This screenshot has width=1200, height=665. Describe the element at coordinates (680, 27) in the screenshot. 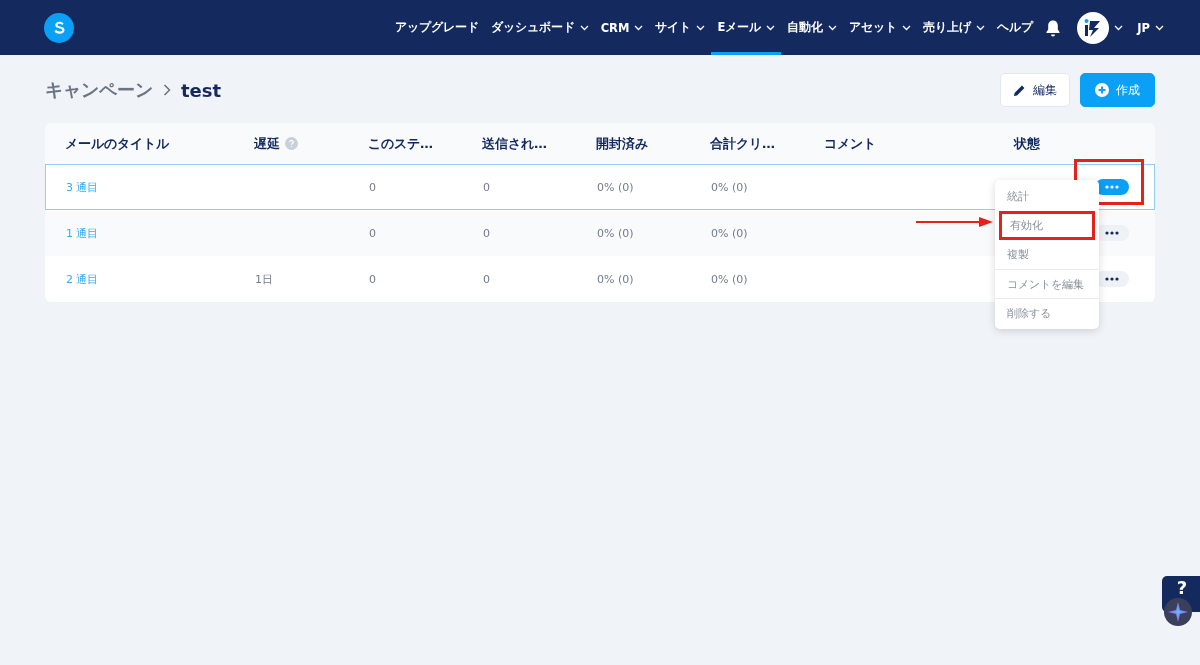

I see `nav-menu-item: サイト` at that location.